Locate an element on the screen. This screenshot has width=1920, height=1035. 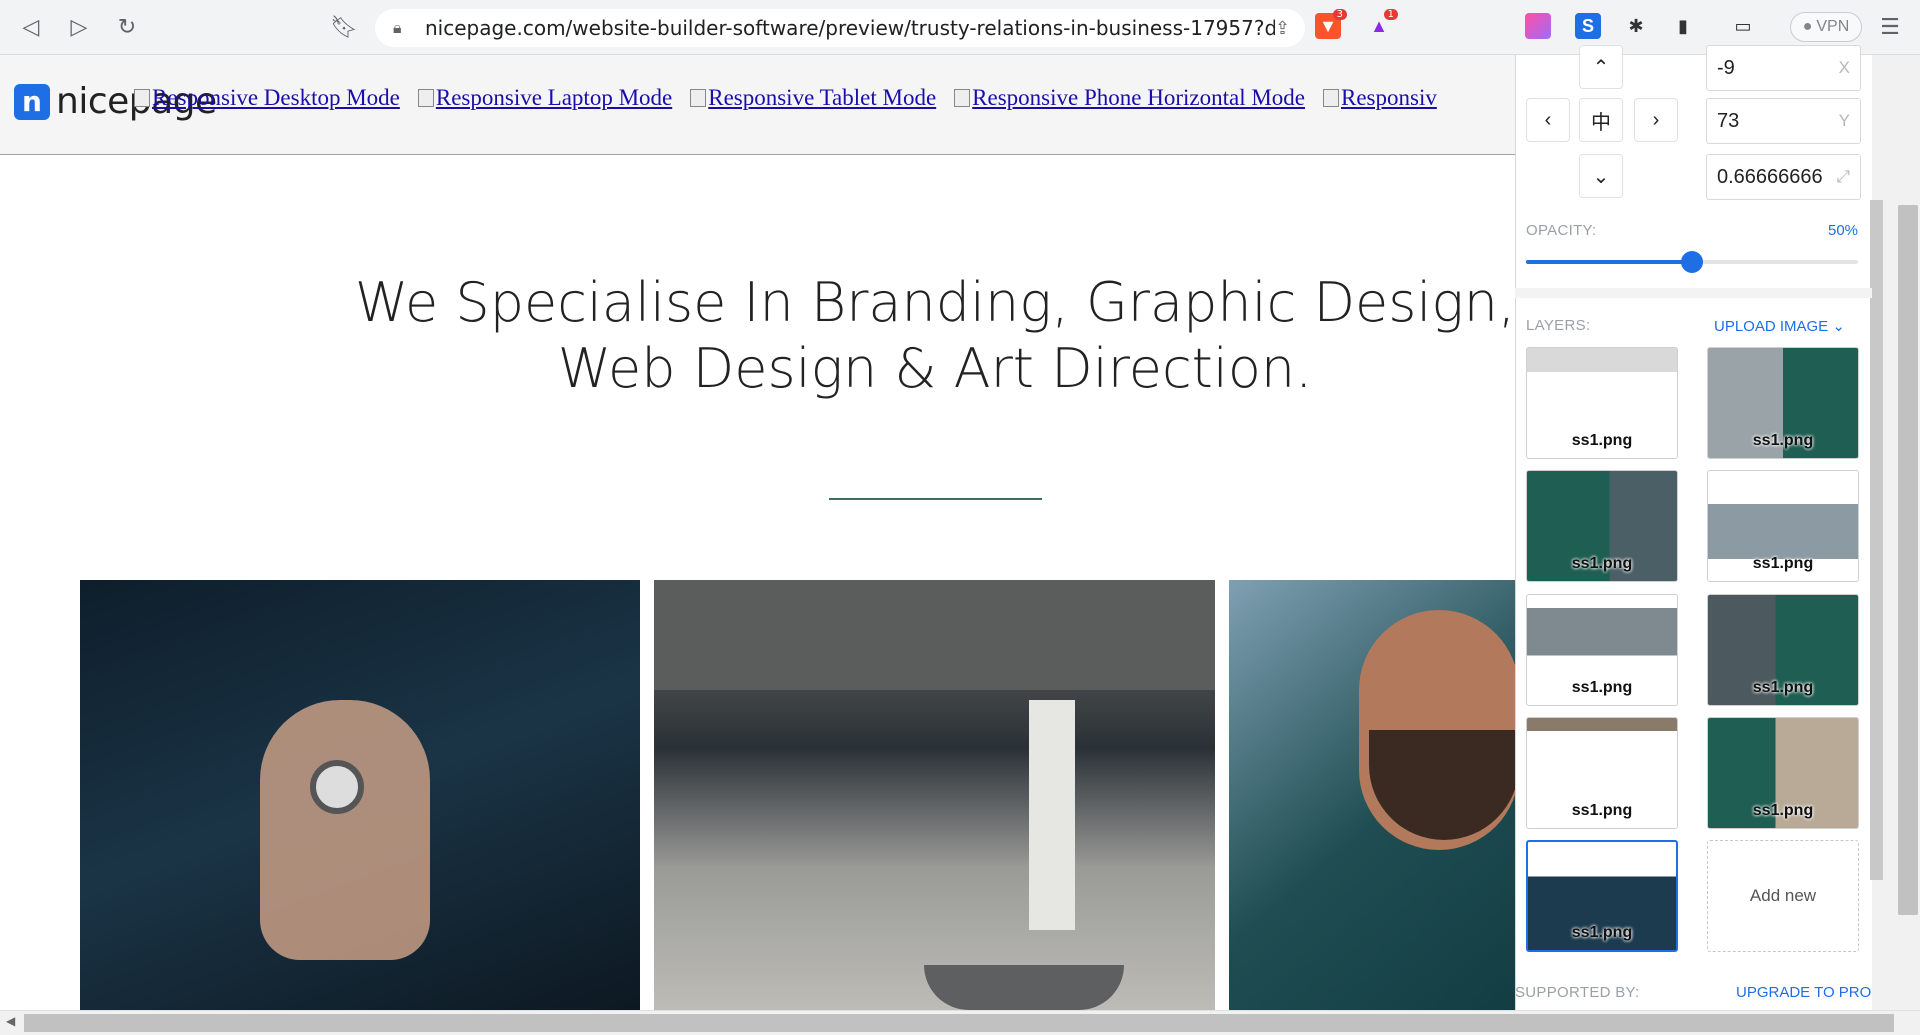
mode-link-laptop: Responsive Laptop Mode is located at coordinates (545, 98).